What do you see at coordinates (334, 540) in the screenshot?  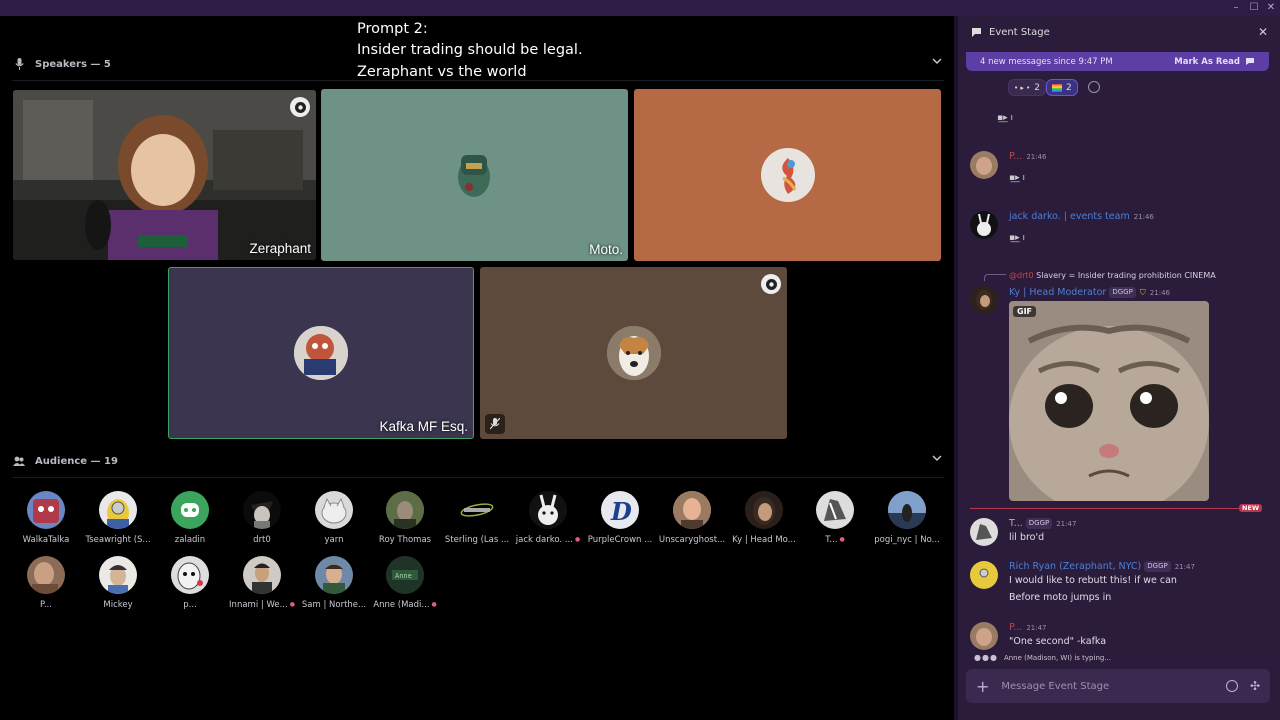 I see `audience-name: yarn` at bounding box center [334, 540].